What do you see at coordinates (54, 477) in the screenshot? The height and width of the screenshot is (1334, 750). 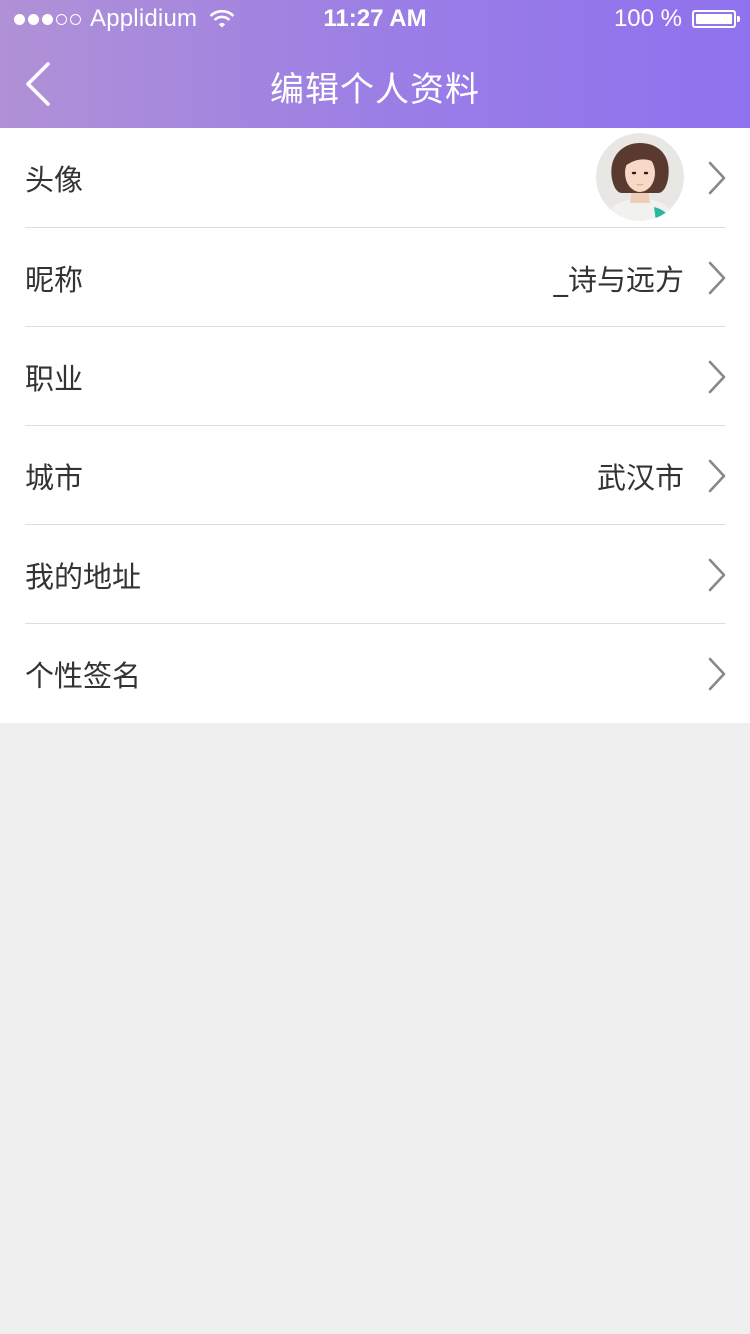 I see `row-label: 城市` at bounding box center [54, 477].